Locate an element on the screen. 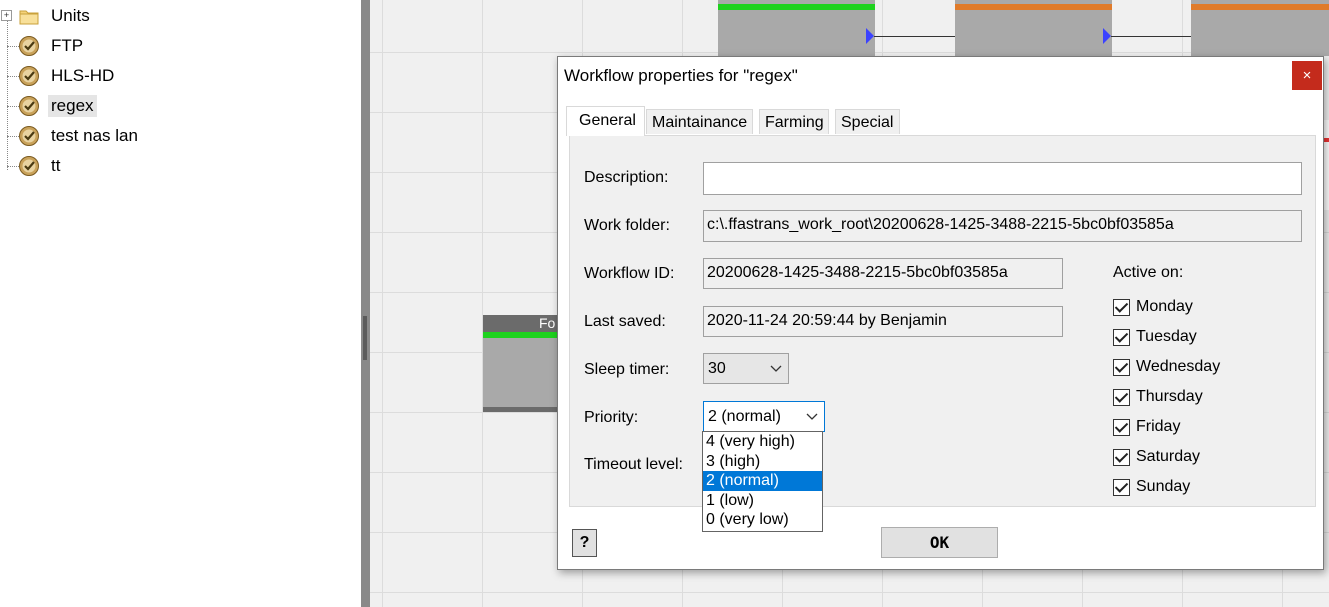 The image size is (1329, 607). dialog-title: Workflow properties for "regex" is located at coordinates (681, 75).